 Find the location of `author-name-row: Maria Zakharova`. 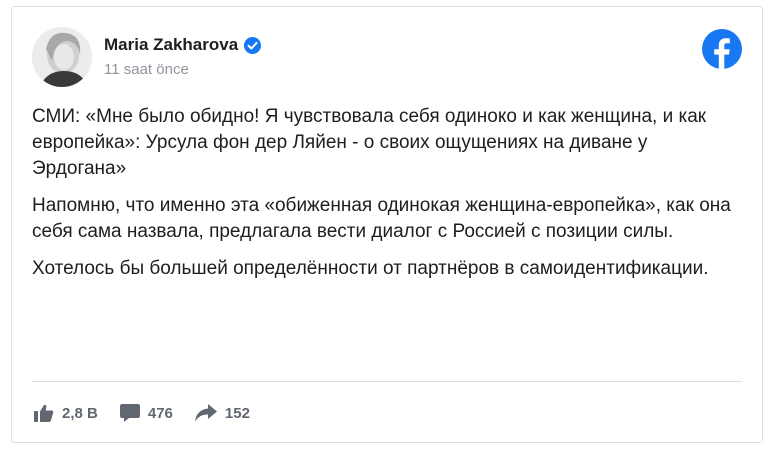

author-name-row: Maria Zakharova is located at coordinates (183, 45).